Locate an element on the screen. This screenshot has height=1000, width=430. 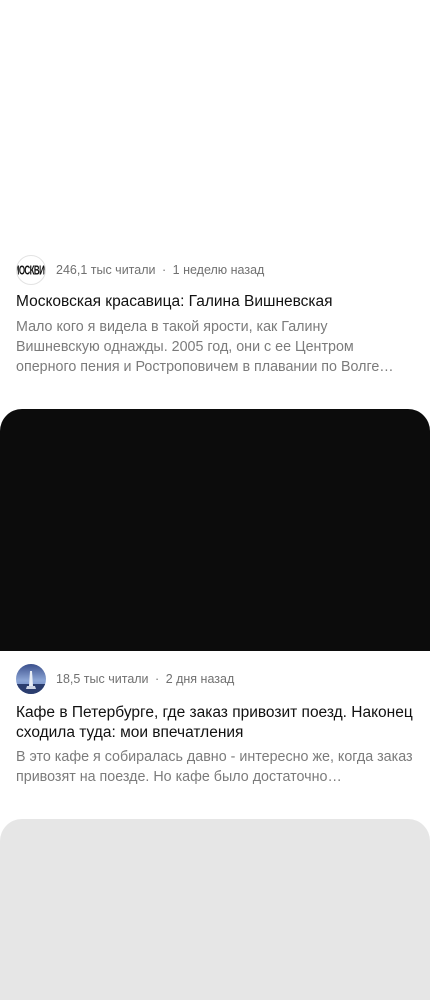
views-count: 18,5 тыс читали is located at coordinates (102, 679).